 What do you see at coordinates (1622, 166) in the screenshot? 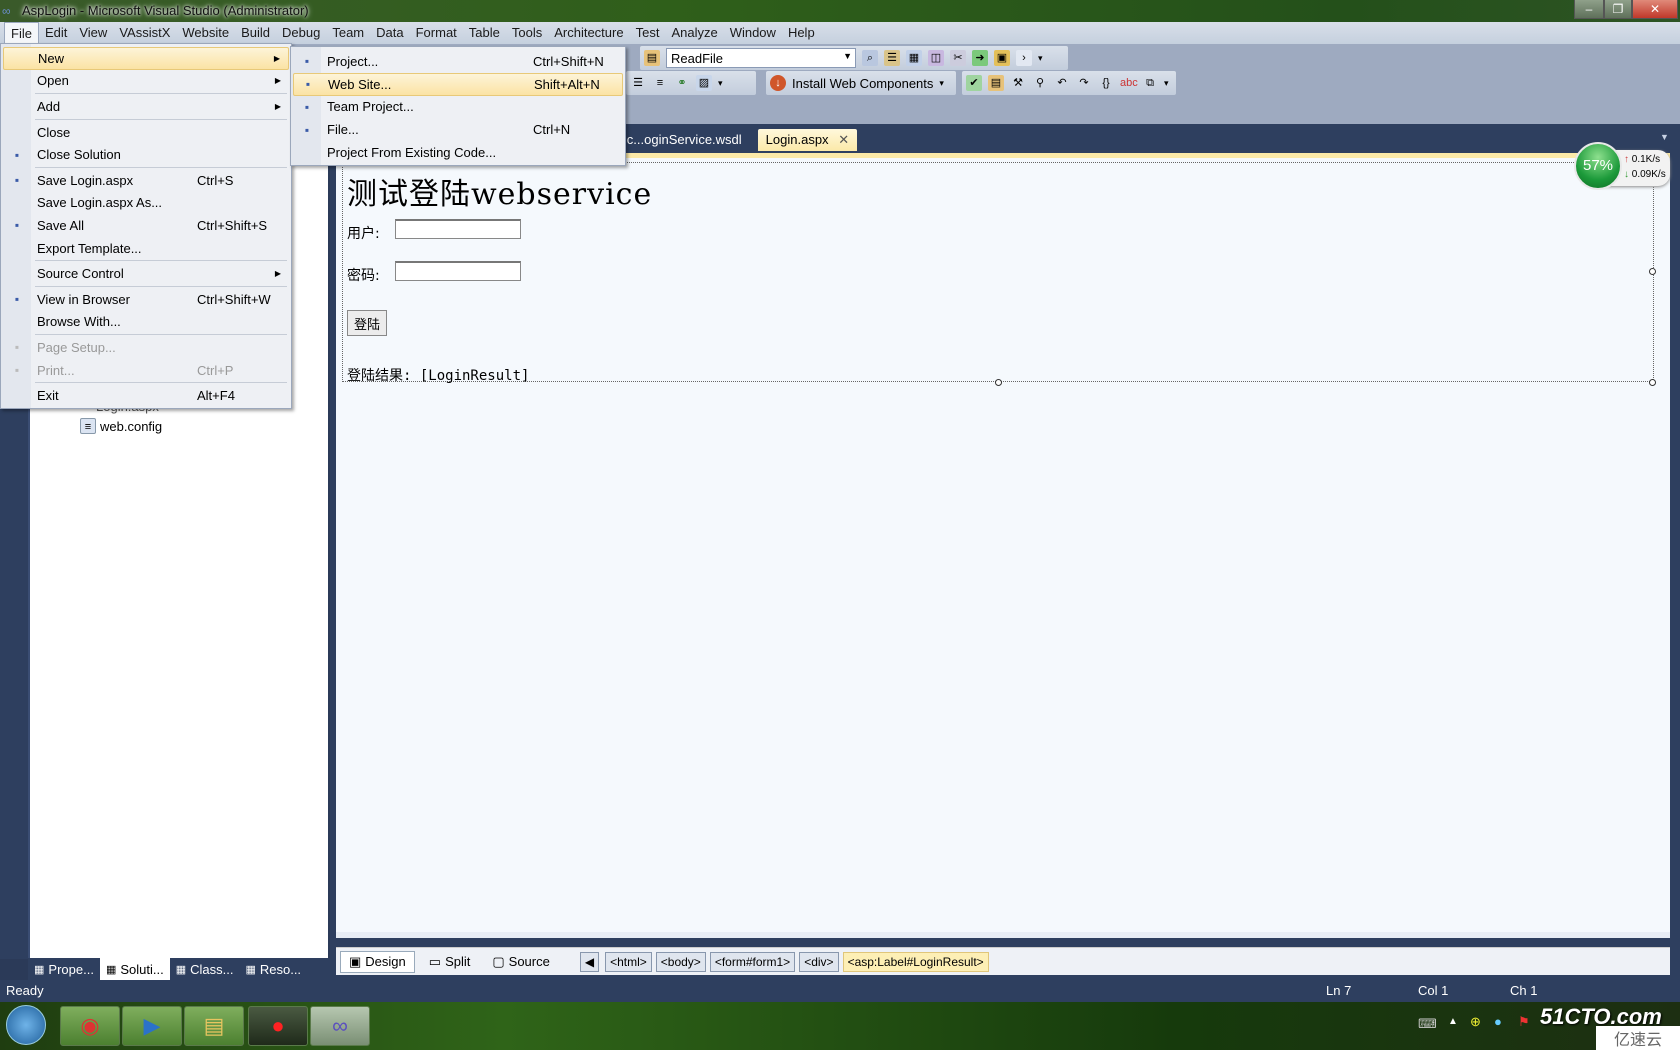
I see `network-monitor-widget: ↑ 0.1K/s ↓ 0.09K/s 57%` at bounding box center [1622, 166].